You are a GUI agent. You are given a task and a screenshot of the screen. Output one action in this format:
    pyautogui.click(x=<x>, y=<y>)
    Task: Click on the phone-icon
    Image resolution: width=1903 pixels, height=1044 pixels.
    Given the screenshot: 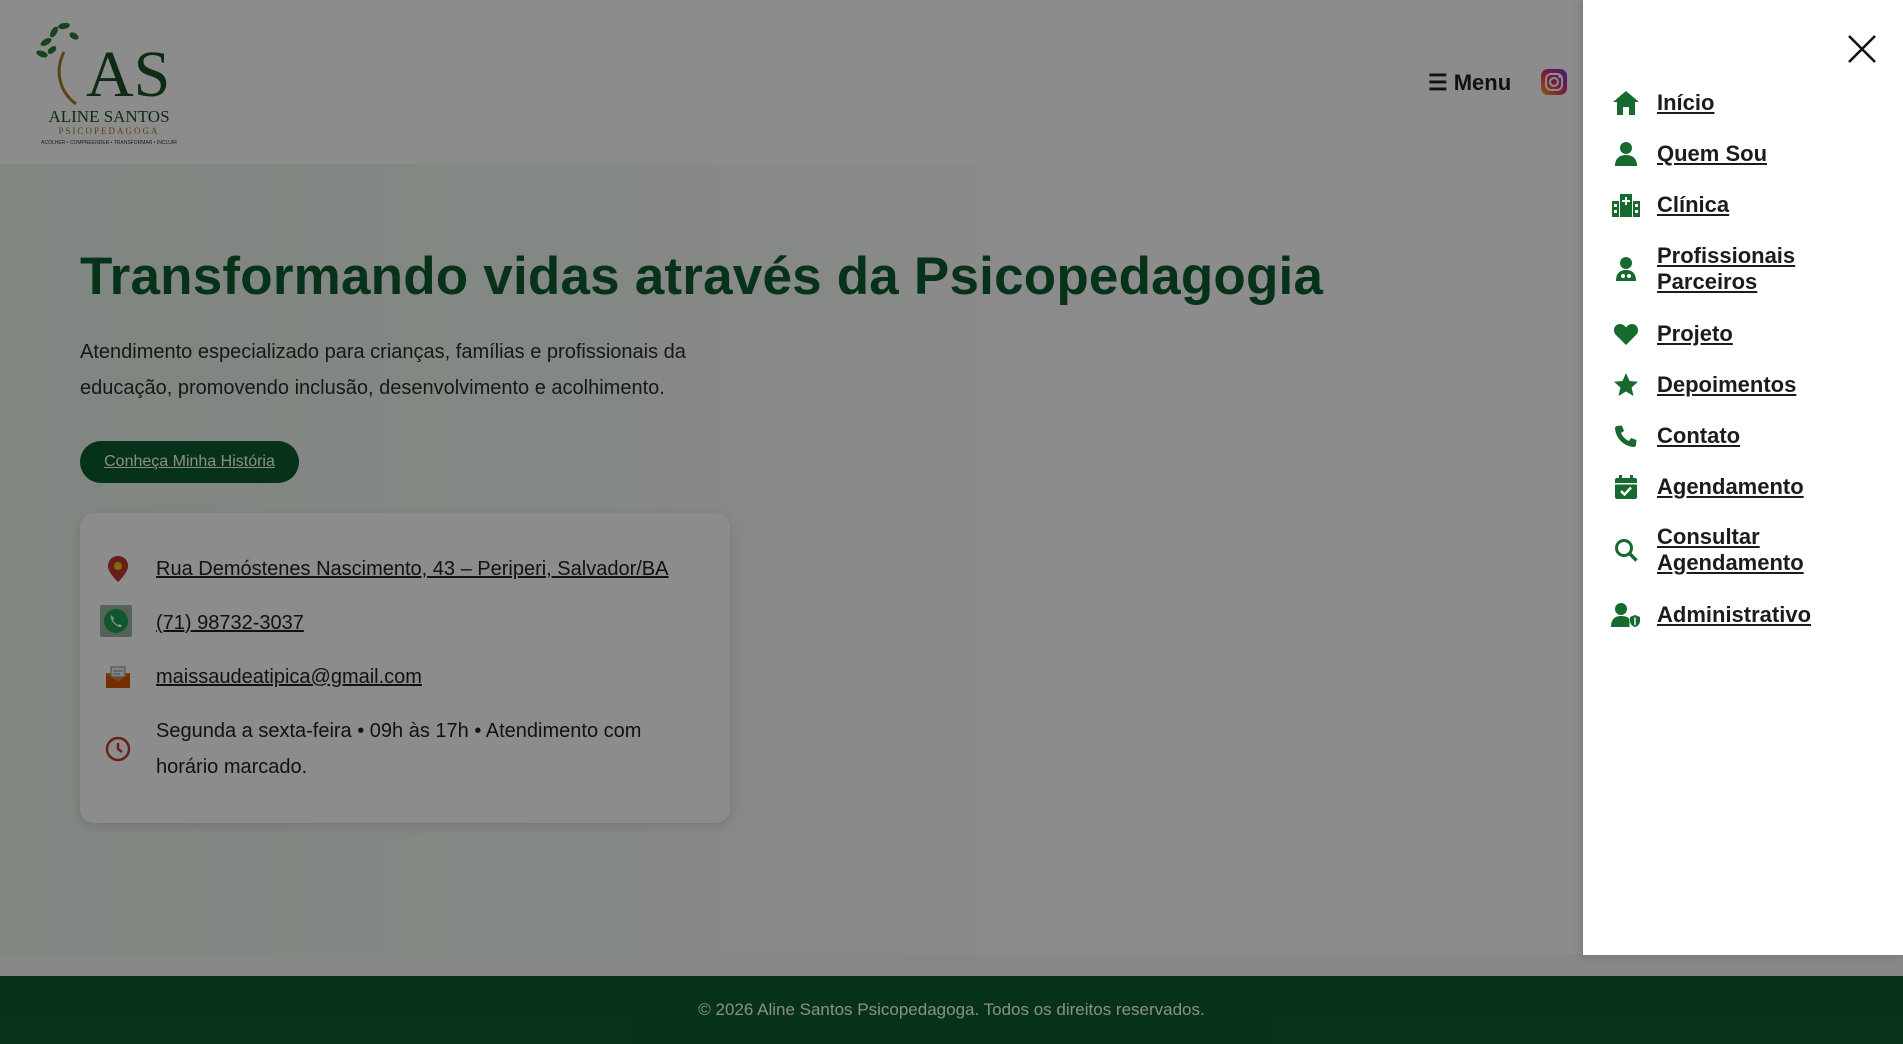 What is the action you would take?
    pyautogui.click(x=1626, y=436)
    